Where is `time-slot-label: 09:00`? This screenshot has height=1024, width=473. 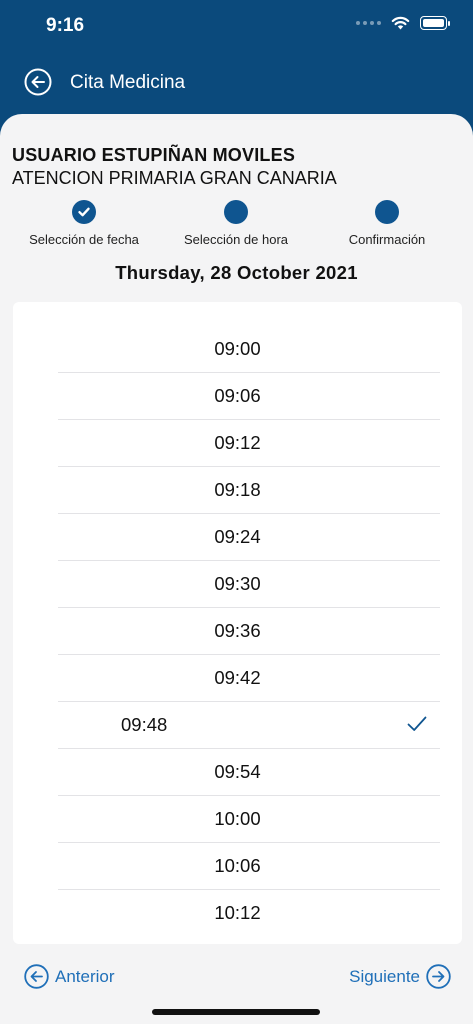
time-slot-label: 09:00 is located at coordinates (237, 348).